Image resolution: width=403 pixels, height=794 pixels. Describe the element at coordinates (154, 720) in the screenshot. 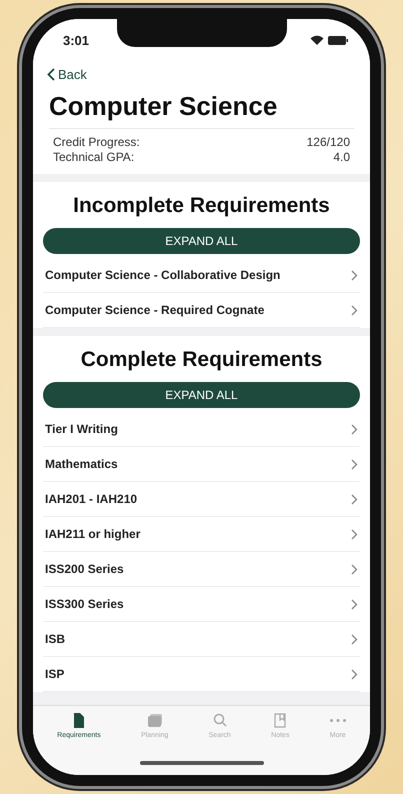

I see `folders-icon` at that location.